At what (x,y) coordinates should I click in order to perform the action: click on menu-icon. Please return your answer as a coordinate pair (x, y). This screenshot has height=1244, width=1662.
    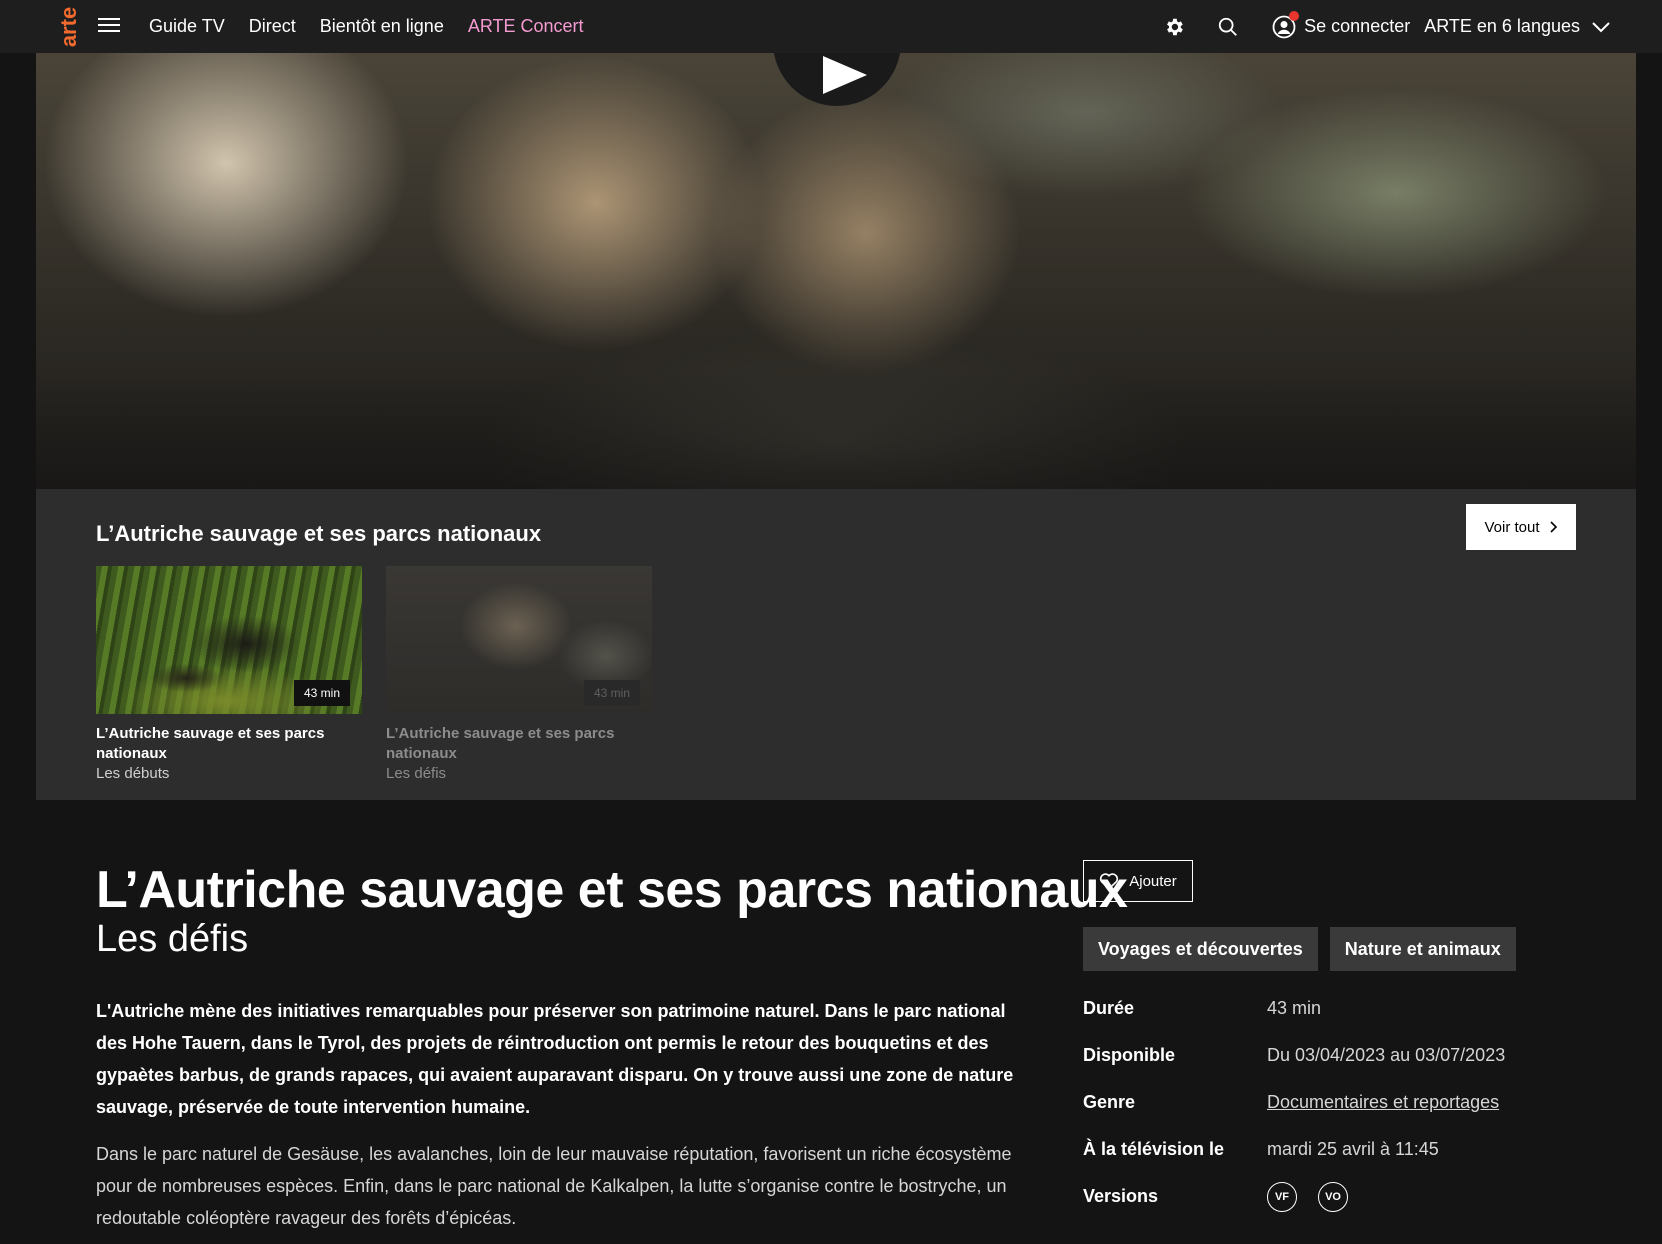
    Looking at the image, I should click on (109, 26).